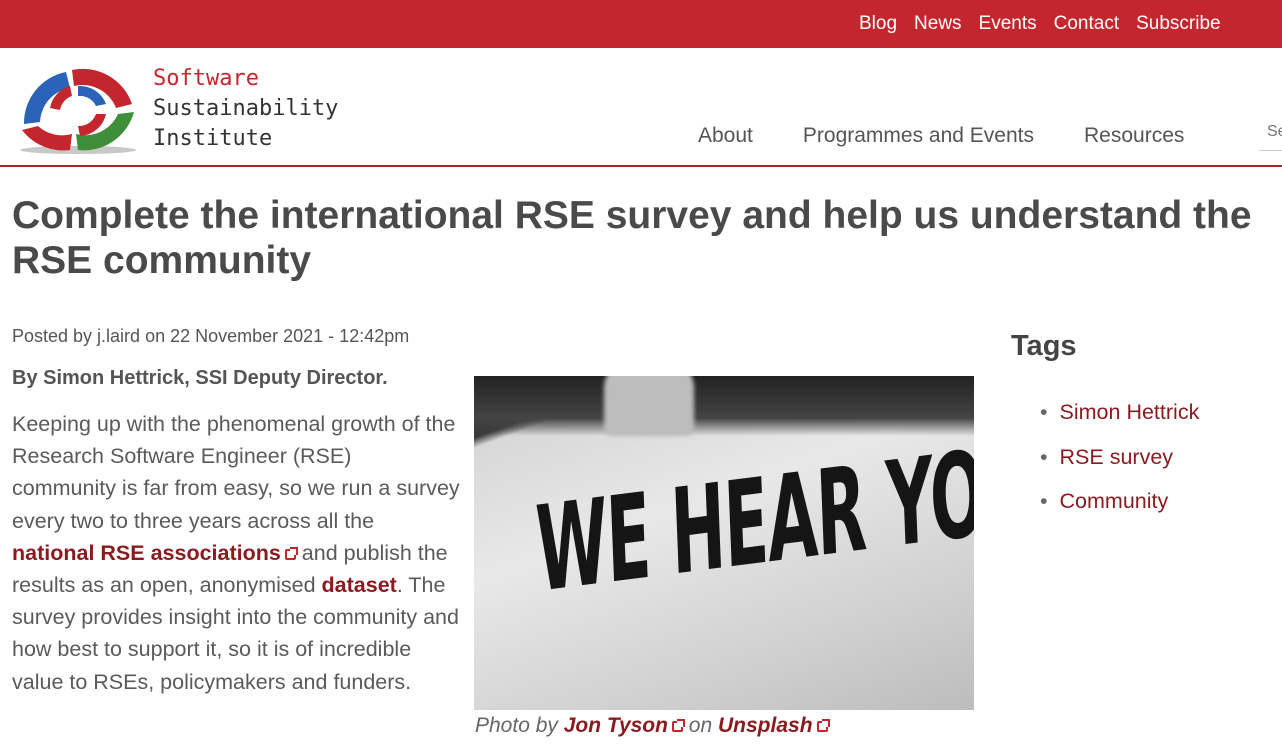 The width and height of the screenshot is (1282, 753). Describe the element at coordinates (641, 24) in the screenshot. I see `top-bar: Blog News Events Contact Subscribe` at that location.